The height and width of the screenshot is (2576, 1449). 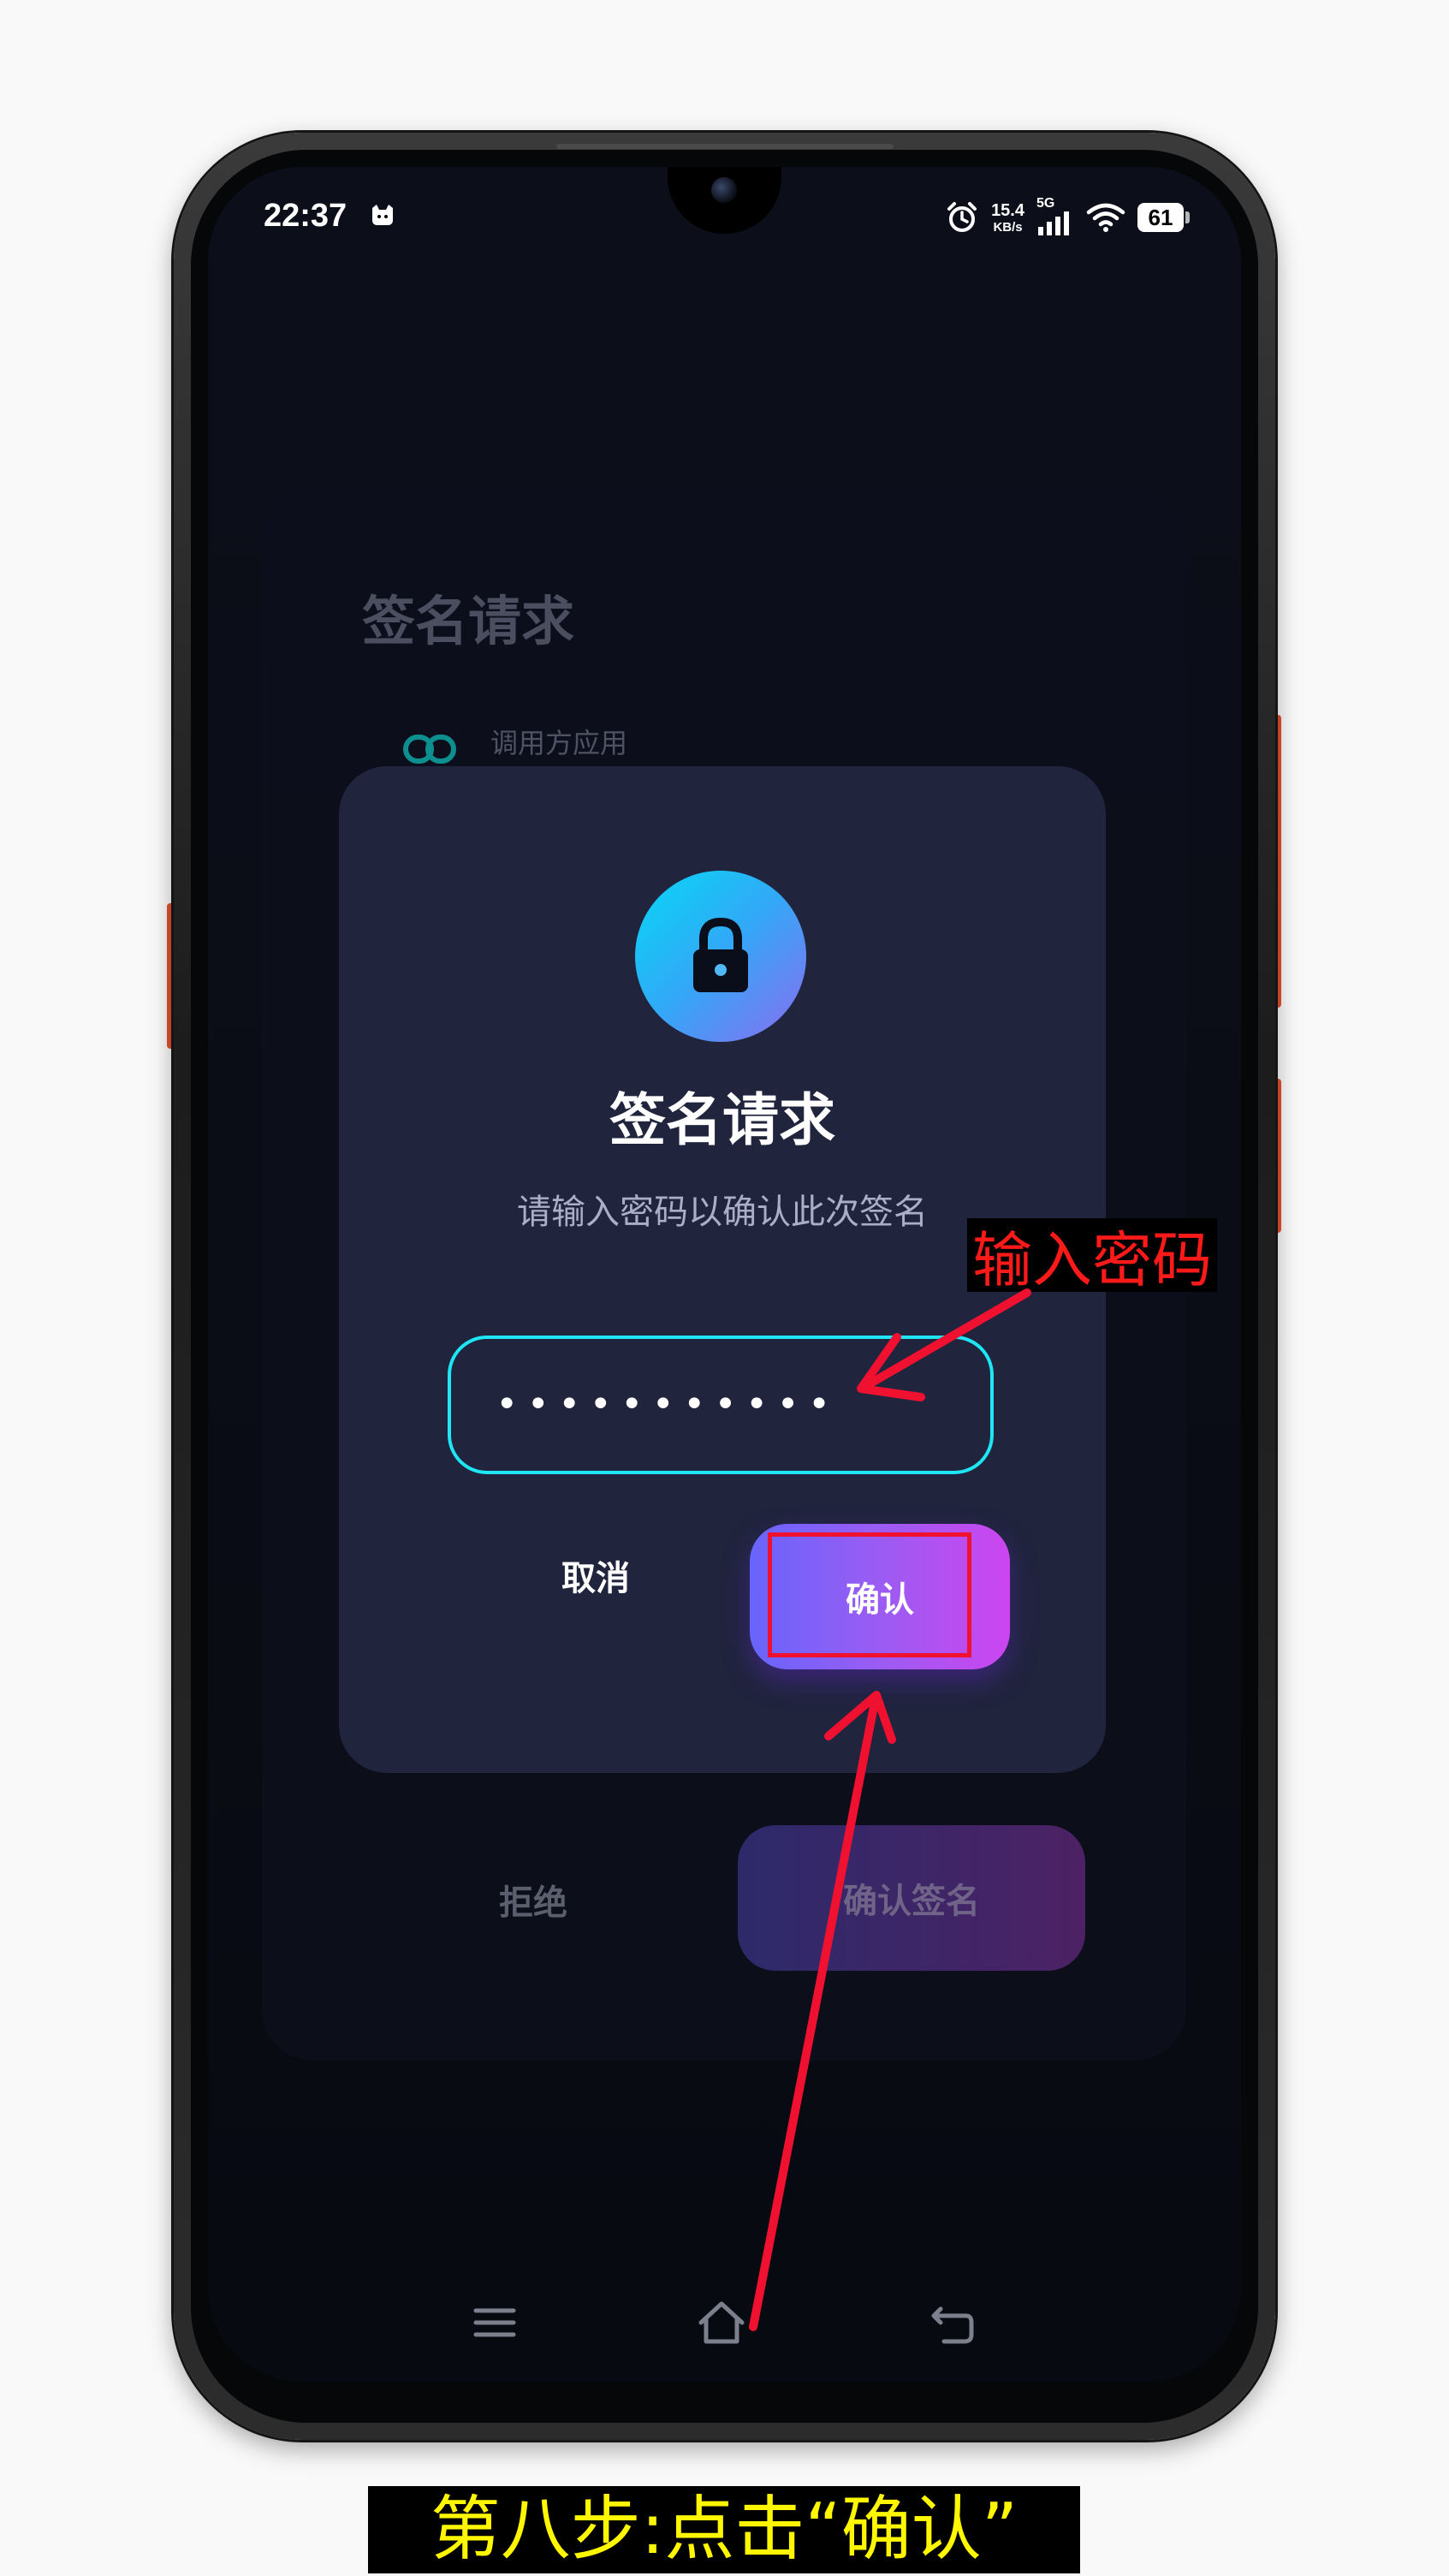 What do you see at coordinates (1187, 217) in the screenshot?
I see `battery-tip` at bounding box center [1187, 217].